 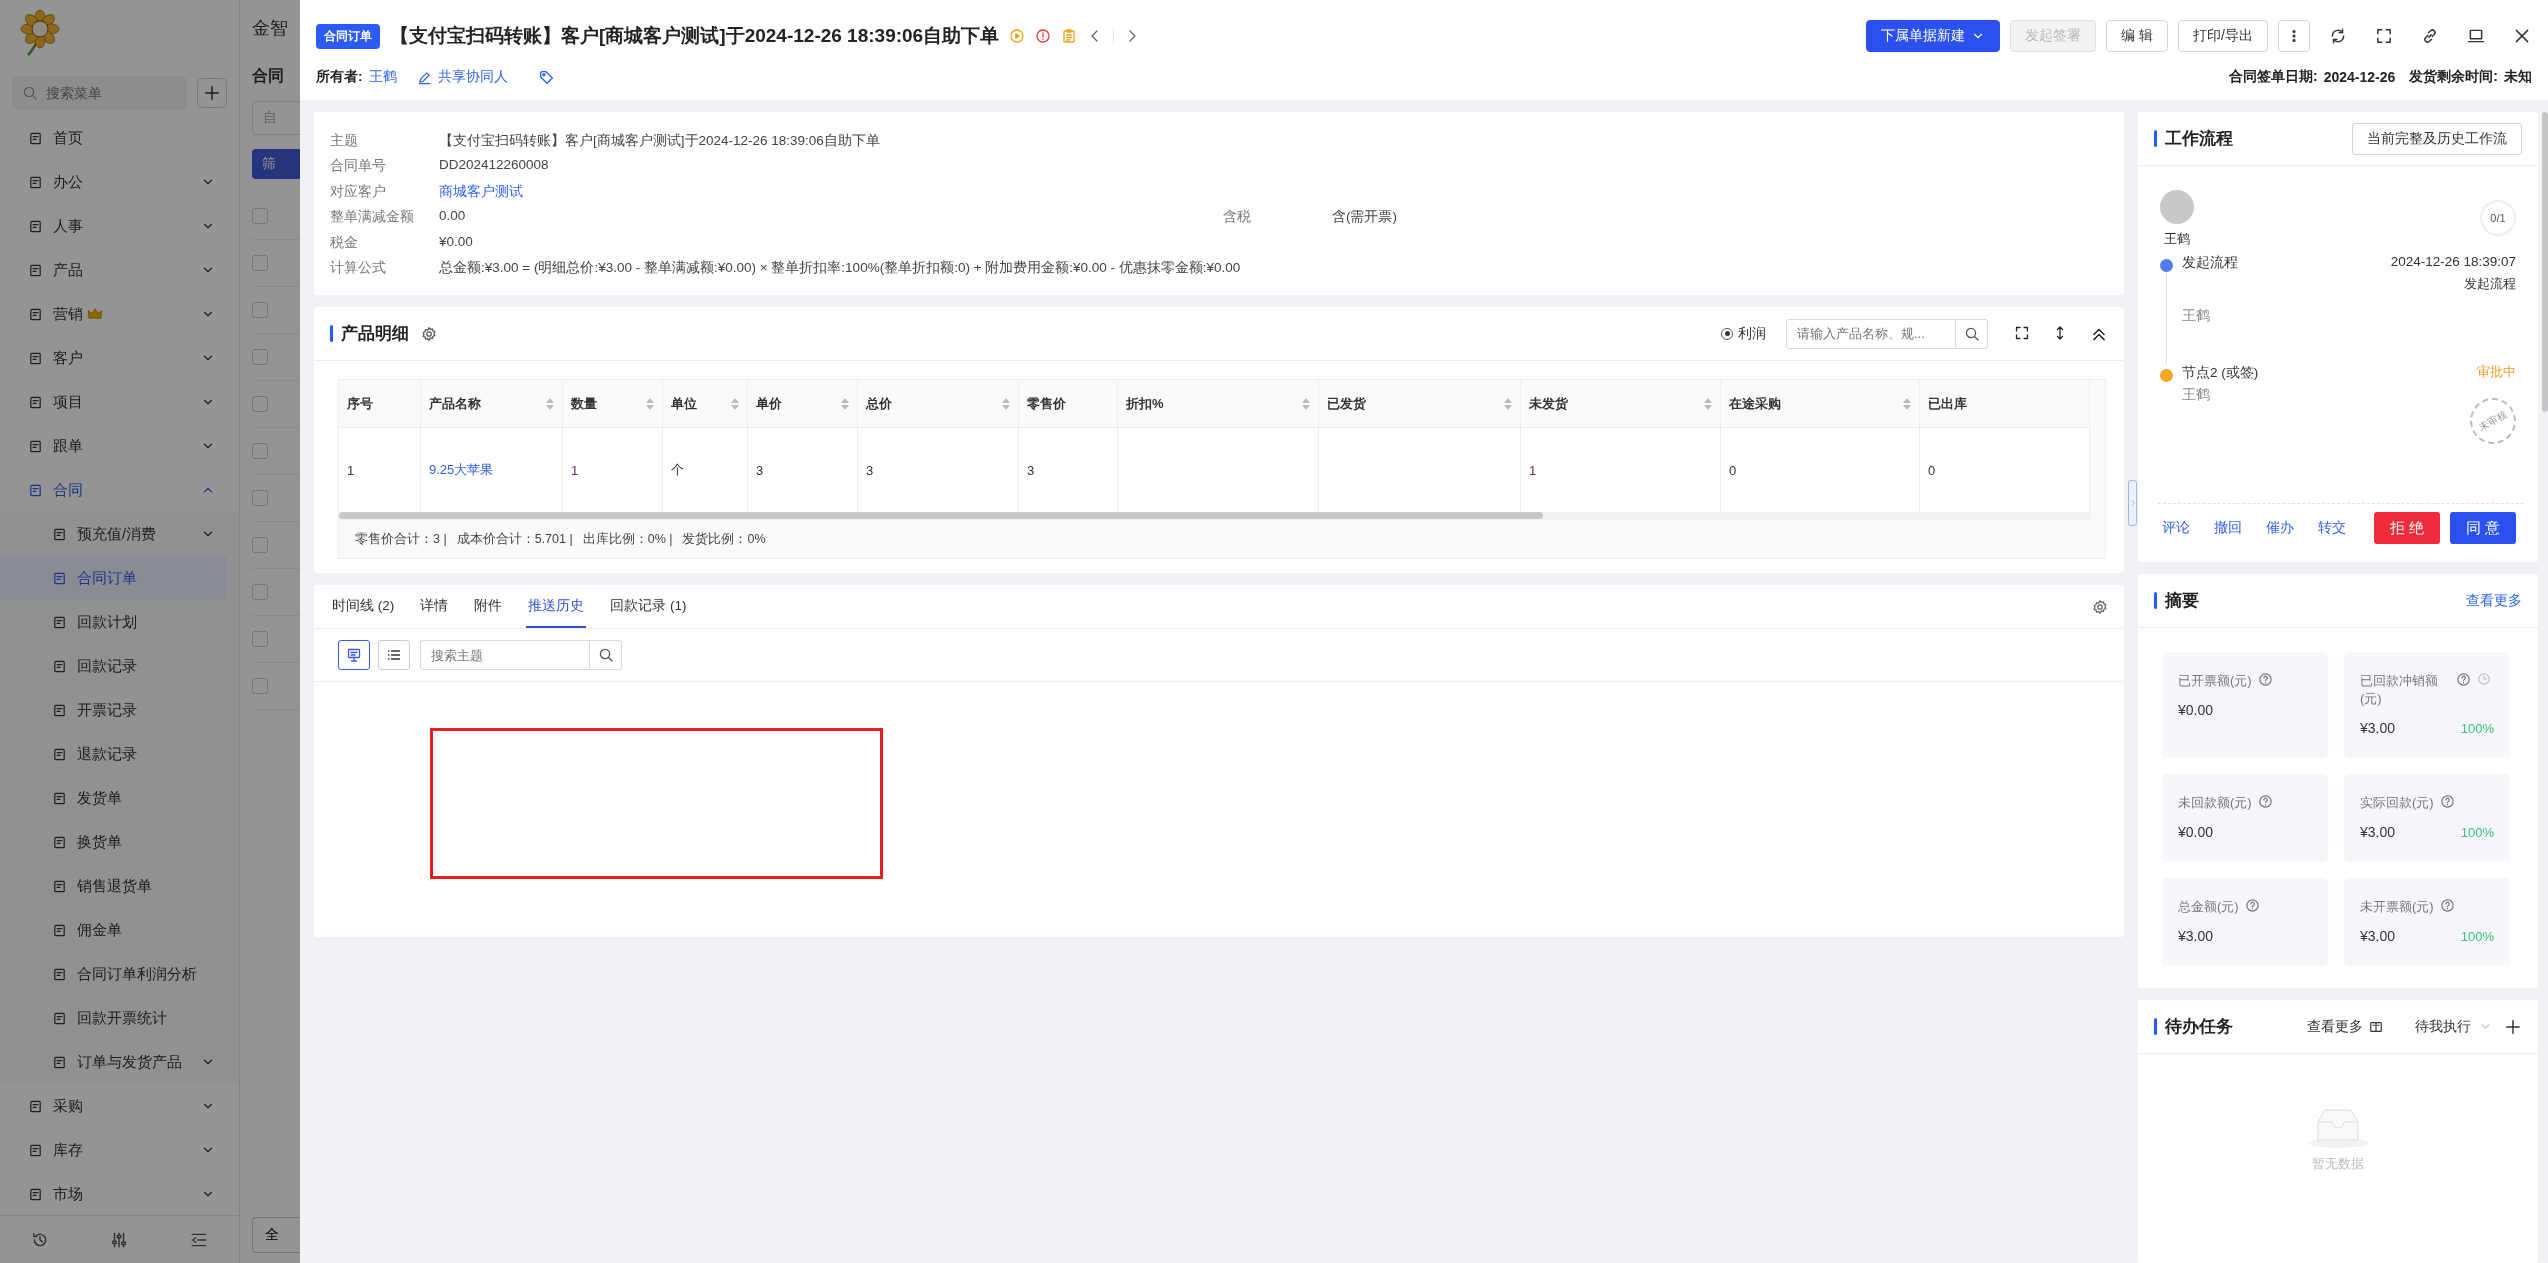 What do you see at coordinates (492, 404) in the screenshot?
I see `column-header: 产品名称` at bounding box center [492, 404].